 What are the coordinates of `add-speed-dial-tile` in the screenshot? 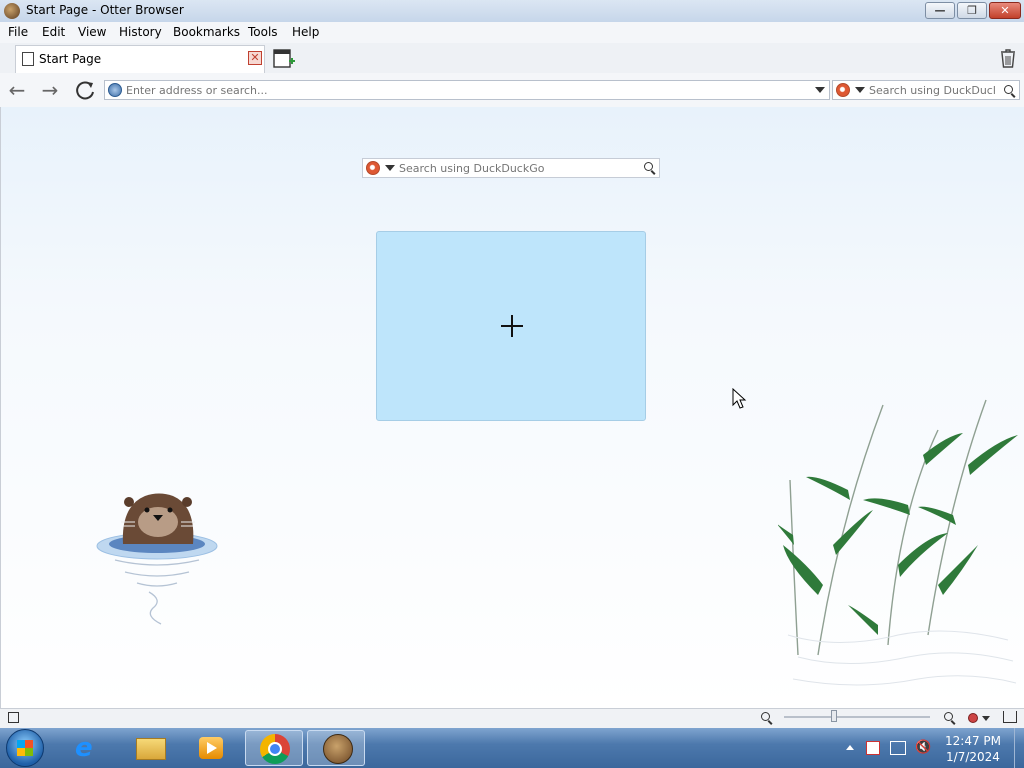 It's located at (511, 326).